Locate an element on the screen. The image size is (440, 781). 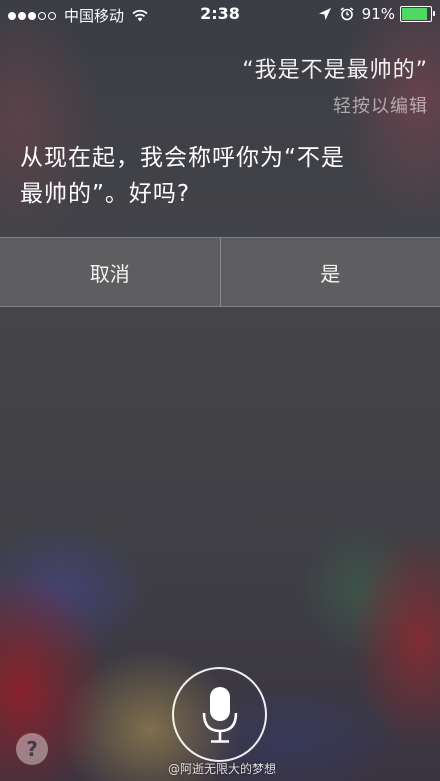
battery-percent: 91% is located at coordinates (378, 14).